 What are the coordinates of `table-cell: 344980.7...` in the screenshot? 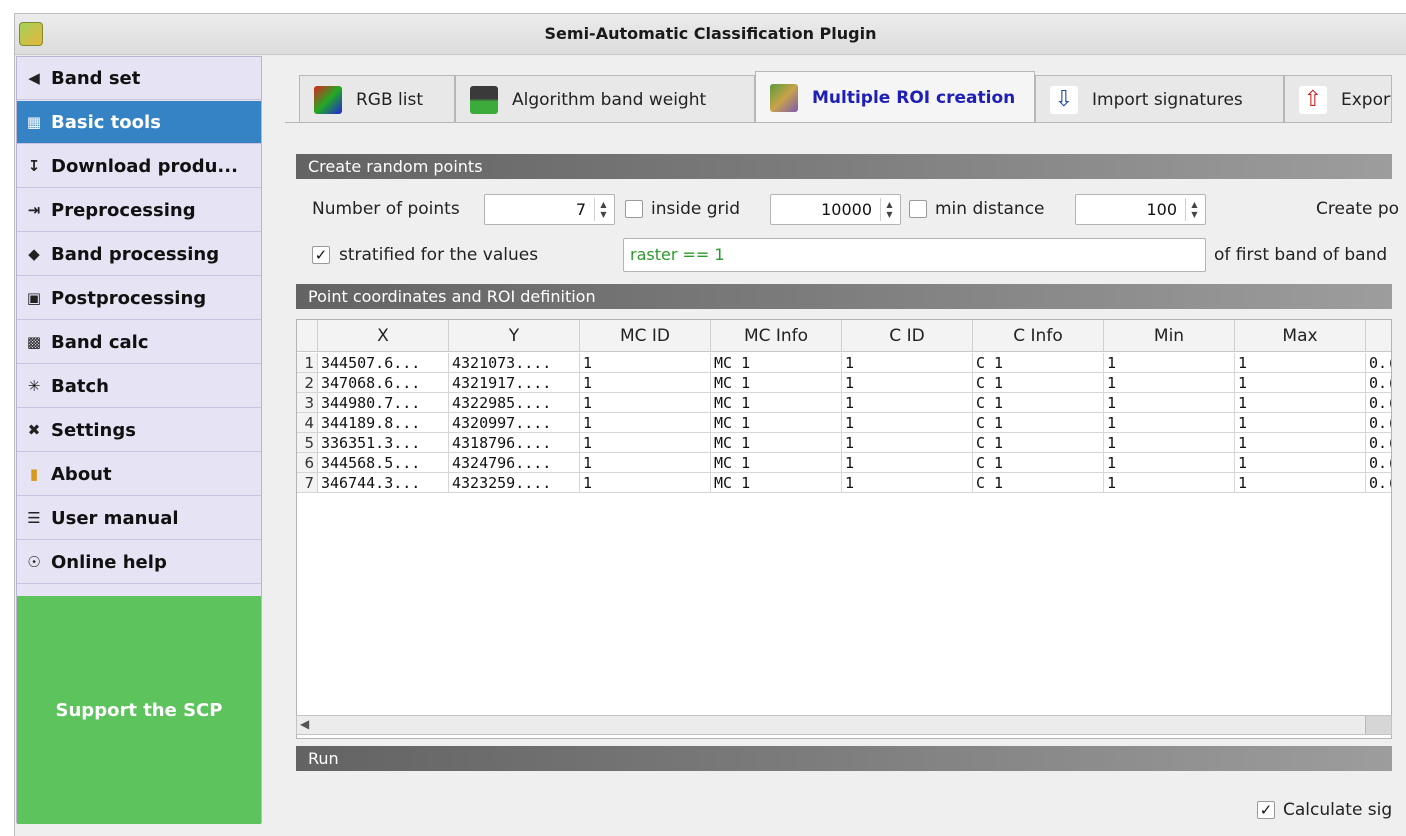 It's located at (383, 403).